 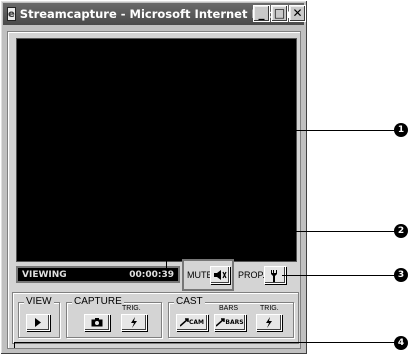 I want to click on cast-bars-button: BARS, so click(x=230, y=322).